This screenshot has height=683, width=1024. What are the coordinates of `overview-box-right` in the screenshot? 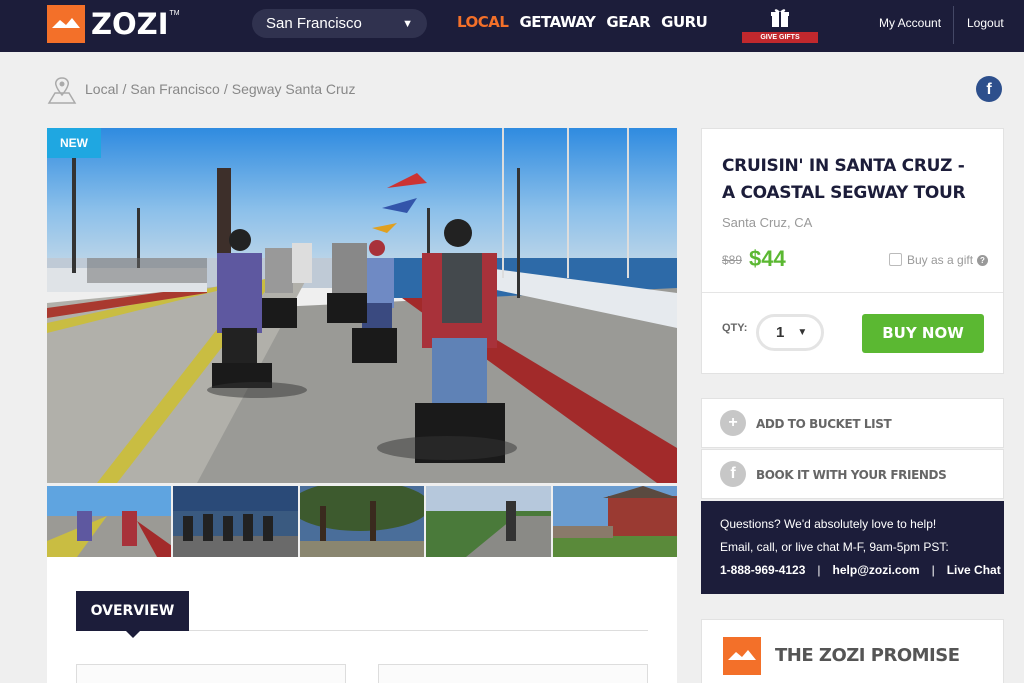 It's located at (513, 673).